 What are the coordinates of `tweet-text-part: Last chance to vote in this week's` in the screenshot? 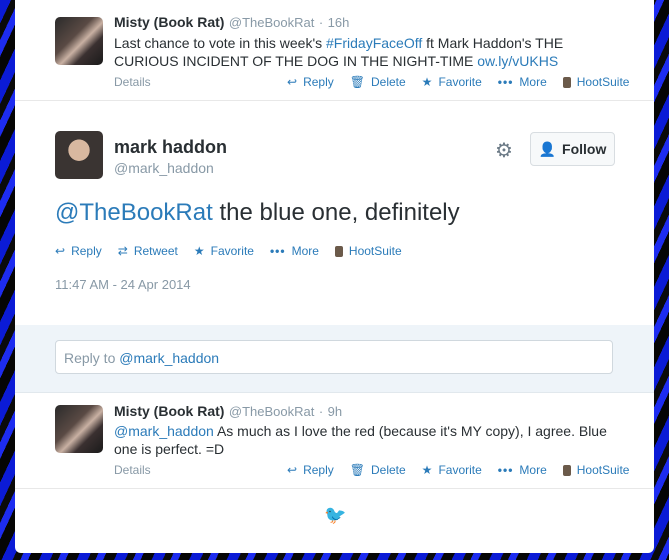 It's located at (220, 43).